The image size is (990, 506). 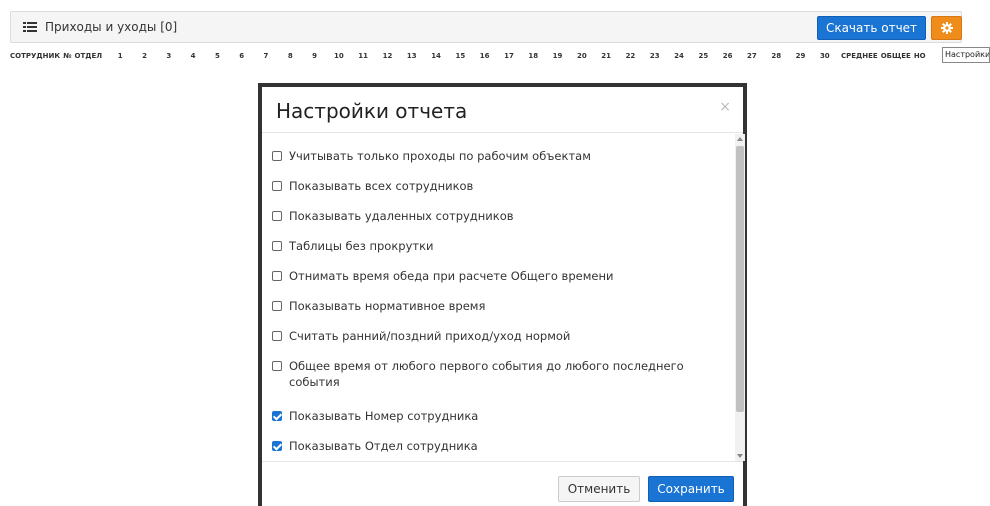 What do you see at coordinates (800, 59) in the screenshot?
I see `column-day: 29` at bounding box center [800, 59].